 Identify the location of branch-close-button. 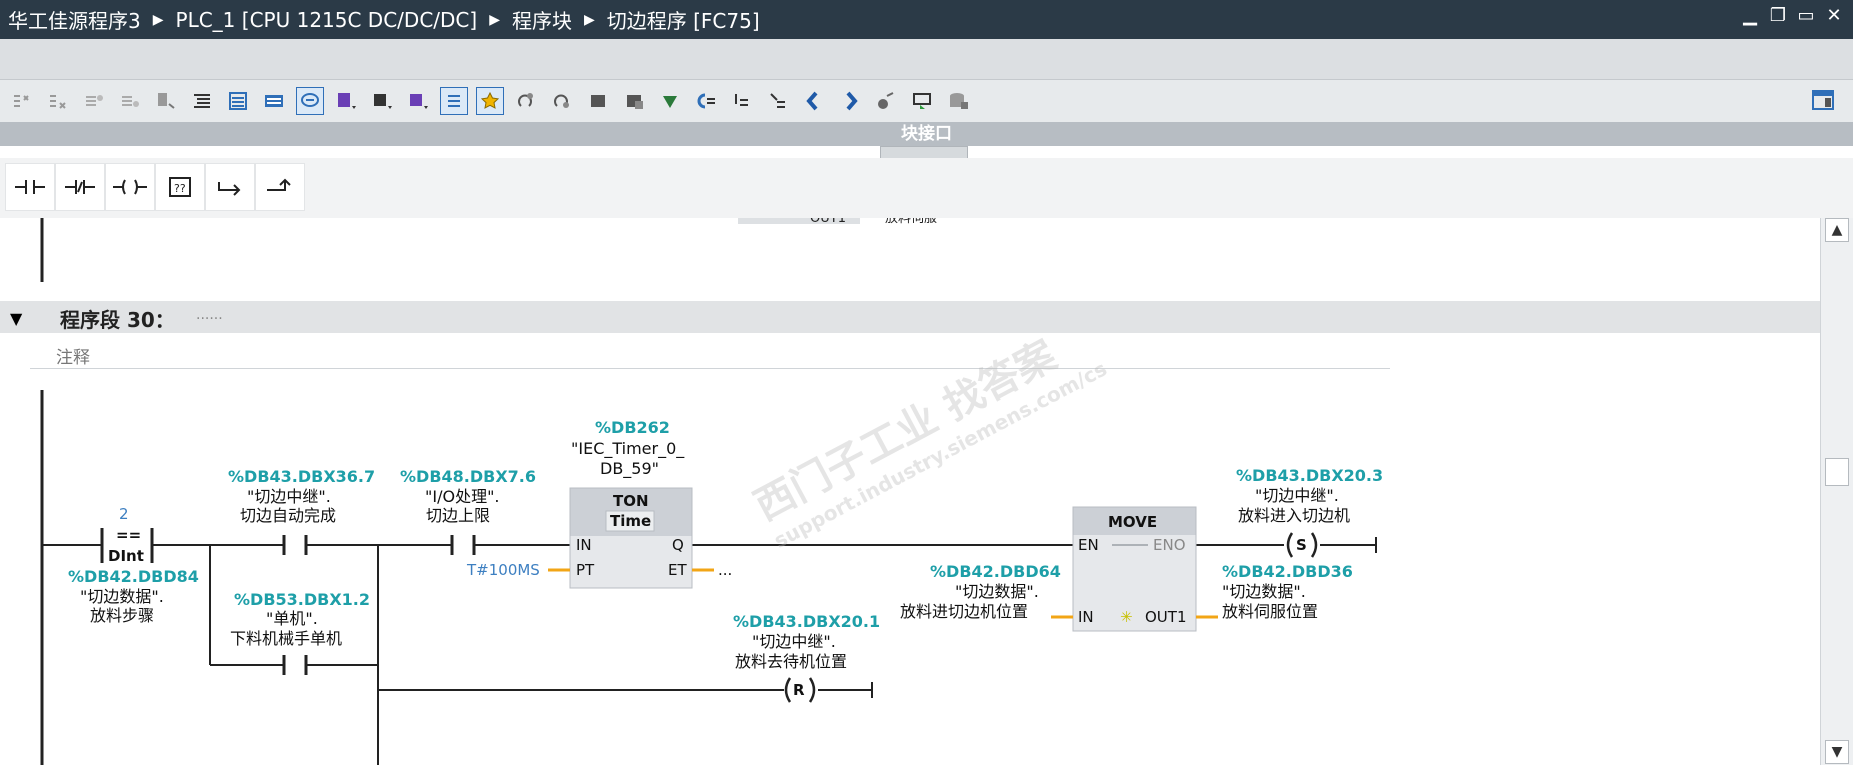
(280, 187).